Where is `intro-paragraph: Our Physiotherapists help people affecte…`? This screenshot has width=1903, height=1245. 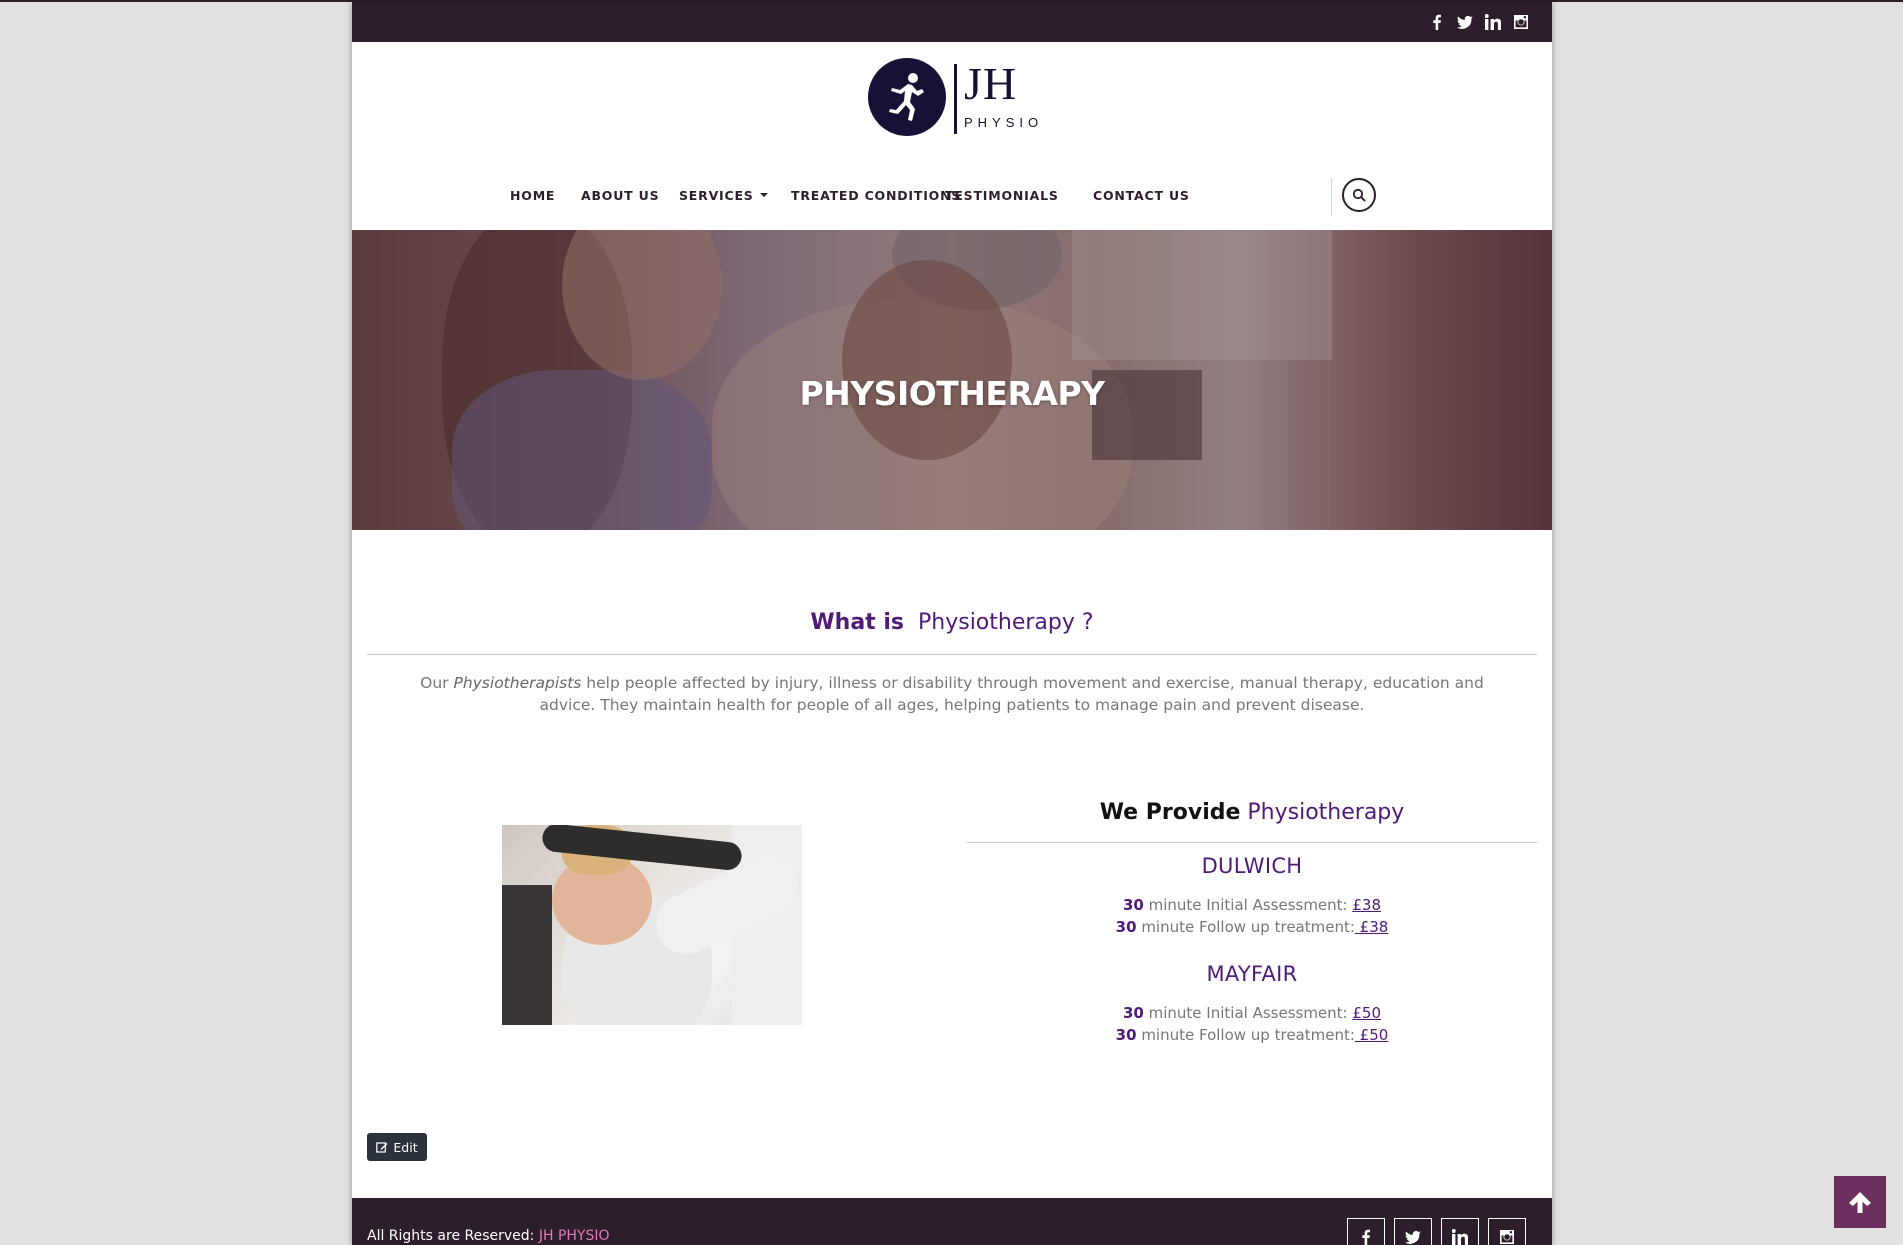
intro-paragraph: Our Physiotherapists help people affecte… is located at coordinates (952, 694).